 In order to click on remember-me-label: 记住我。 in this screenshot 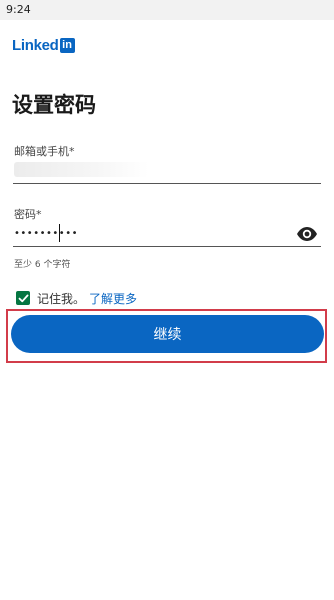, I will do `click(61, 298)`.